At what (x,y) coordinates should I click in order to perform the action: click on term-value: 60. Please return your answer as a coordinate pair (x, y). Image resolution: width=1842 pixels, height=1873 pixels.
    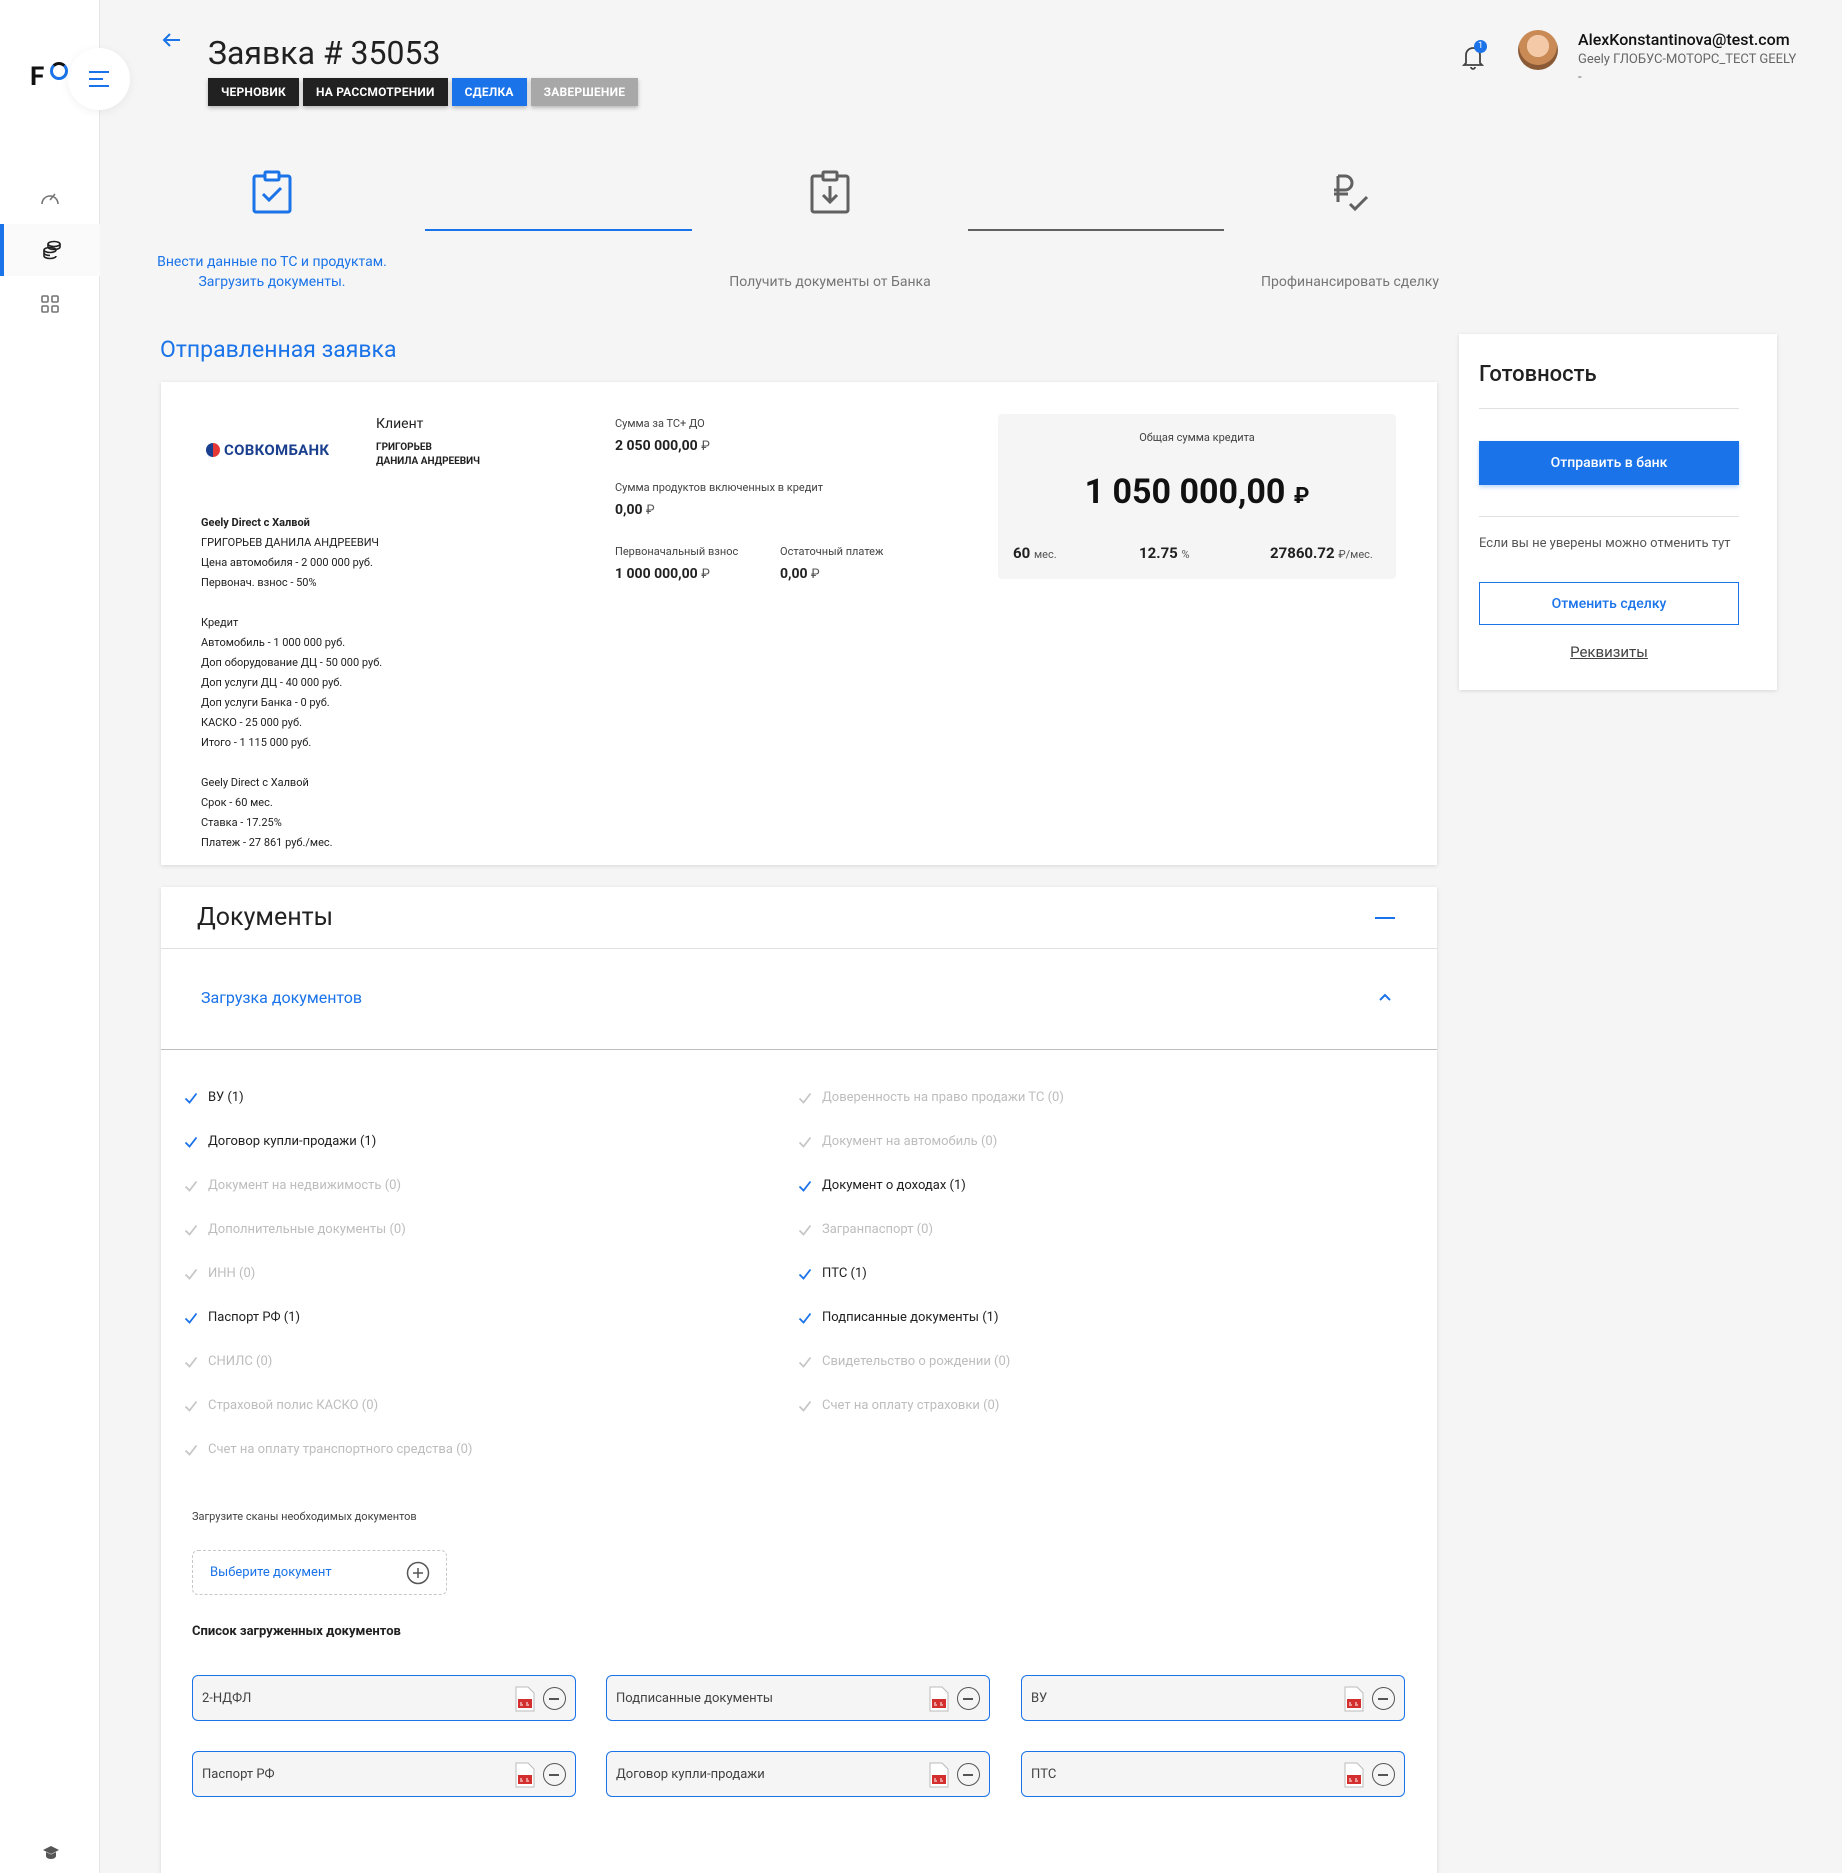
    Looking at the image, I should click on (1022, 553).